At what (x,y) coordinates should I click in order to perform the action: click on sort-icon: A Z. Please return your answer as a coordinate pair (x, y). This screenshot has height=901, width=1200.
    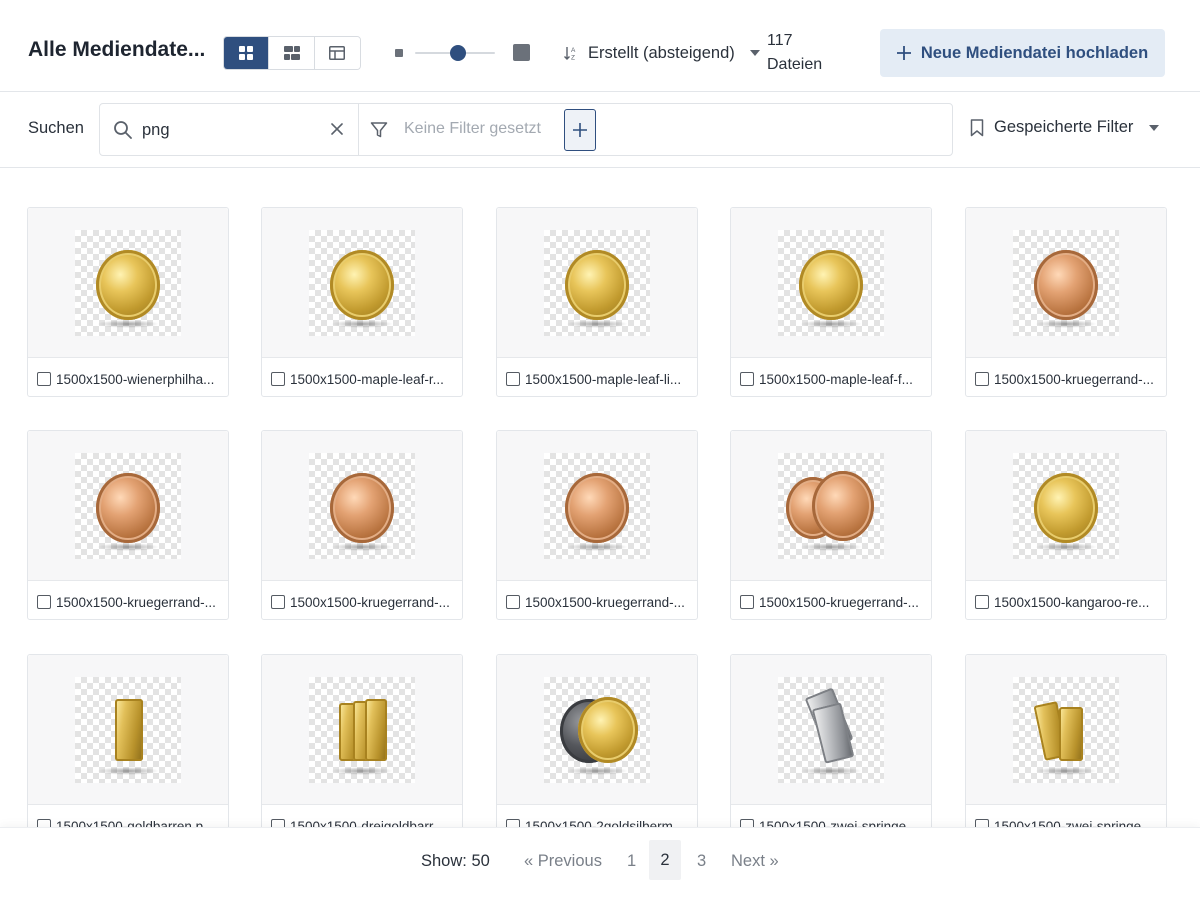
    Looking at the image, I should click on (570, 54).